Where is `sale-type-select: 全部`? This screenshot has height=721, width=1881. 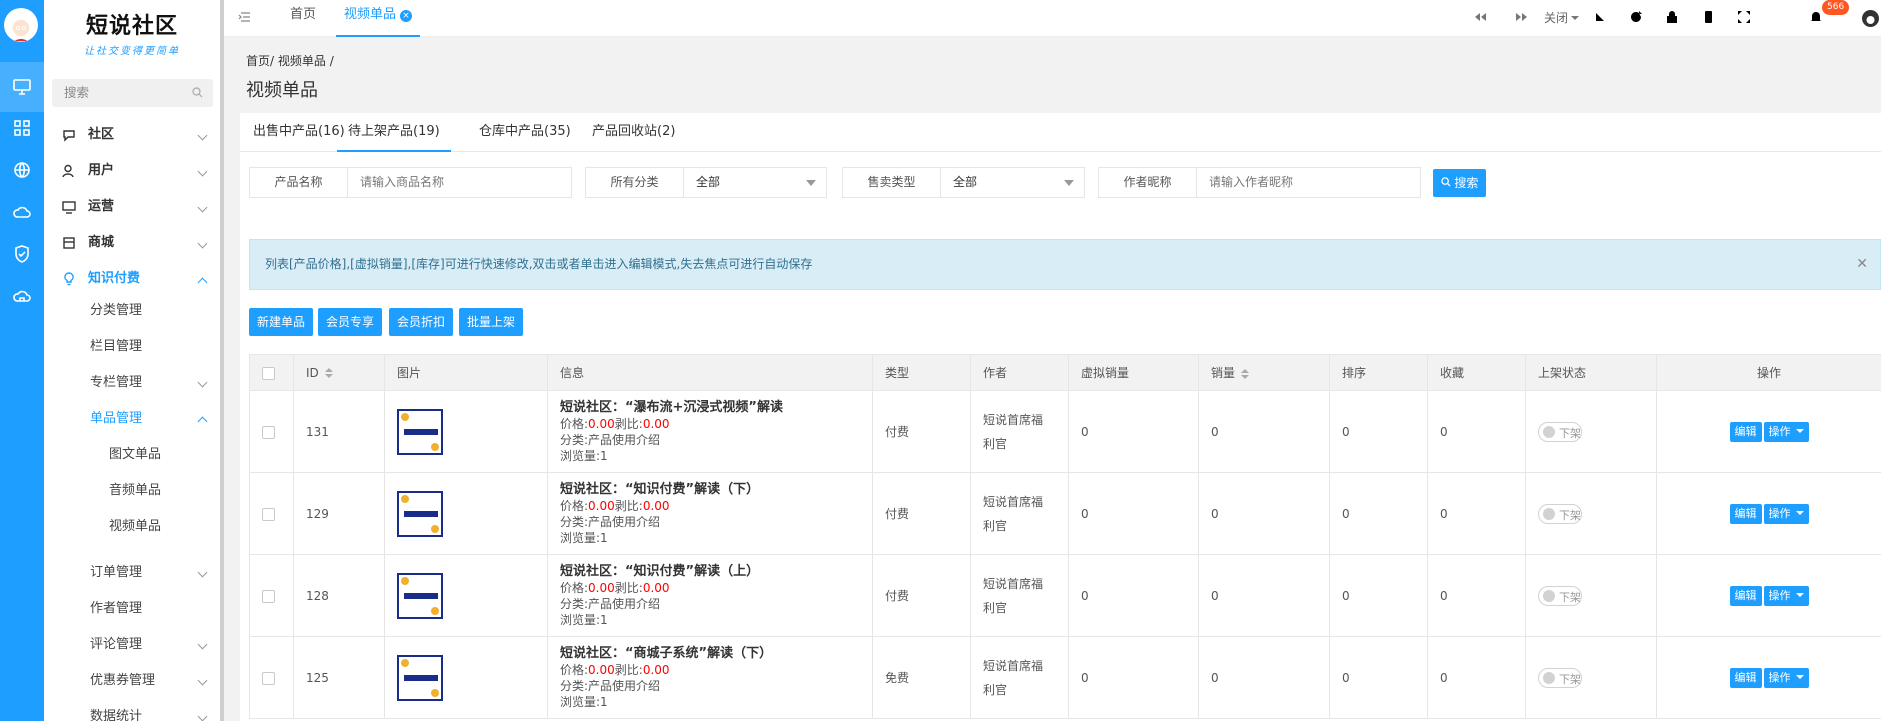 sale-type-select: 全部 is located at coordinates (1012, 182).